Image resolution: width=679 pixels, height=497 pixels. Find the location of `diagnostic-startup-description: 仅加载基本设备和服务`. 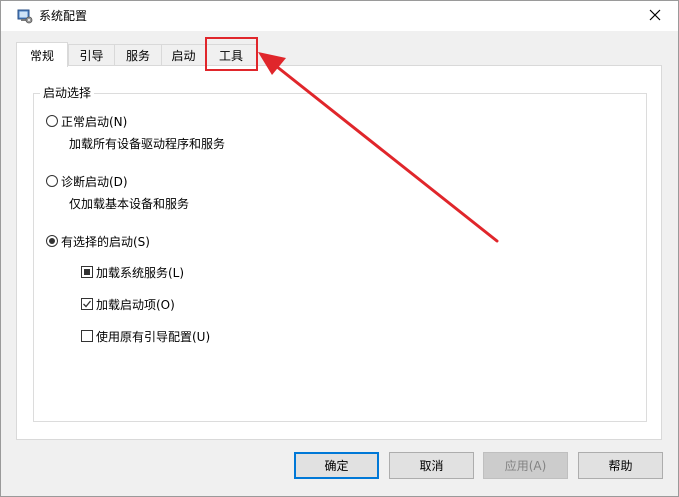

diagnostic-startup-description: 仅加载基本设备和服务 is located at coordinates (129, 204).